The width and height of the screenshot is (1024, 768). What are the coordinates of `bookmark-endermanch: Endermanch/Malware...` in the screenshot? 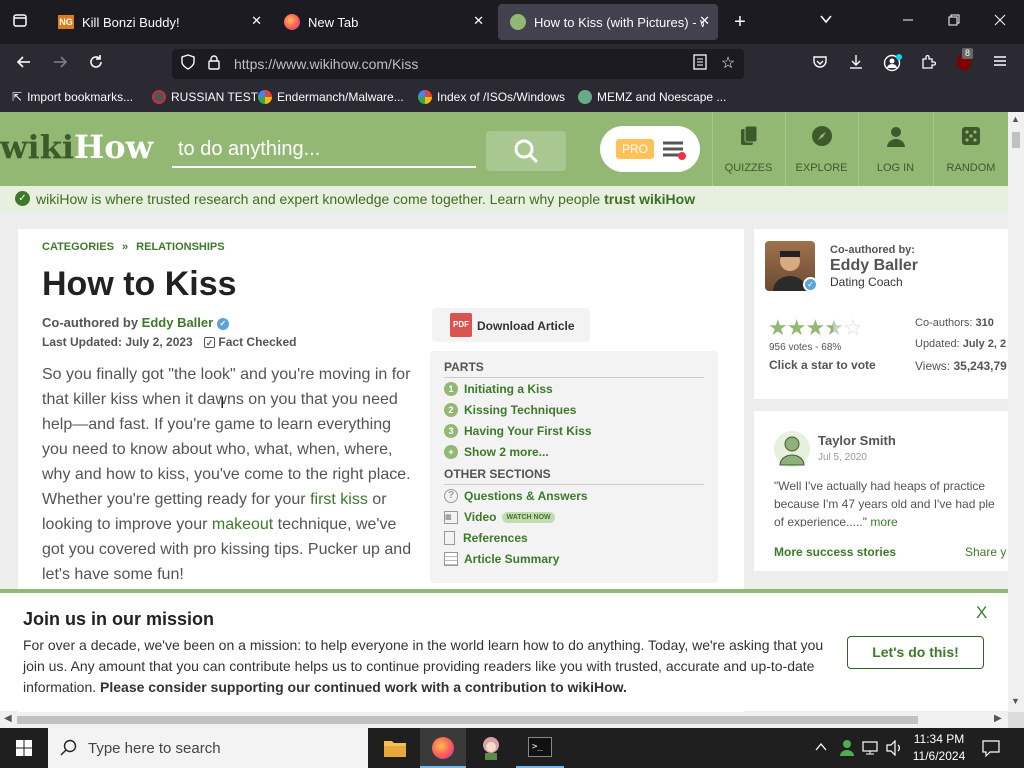 It's located at (331, 97).